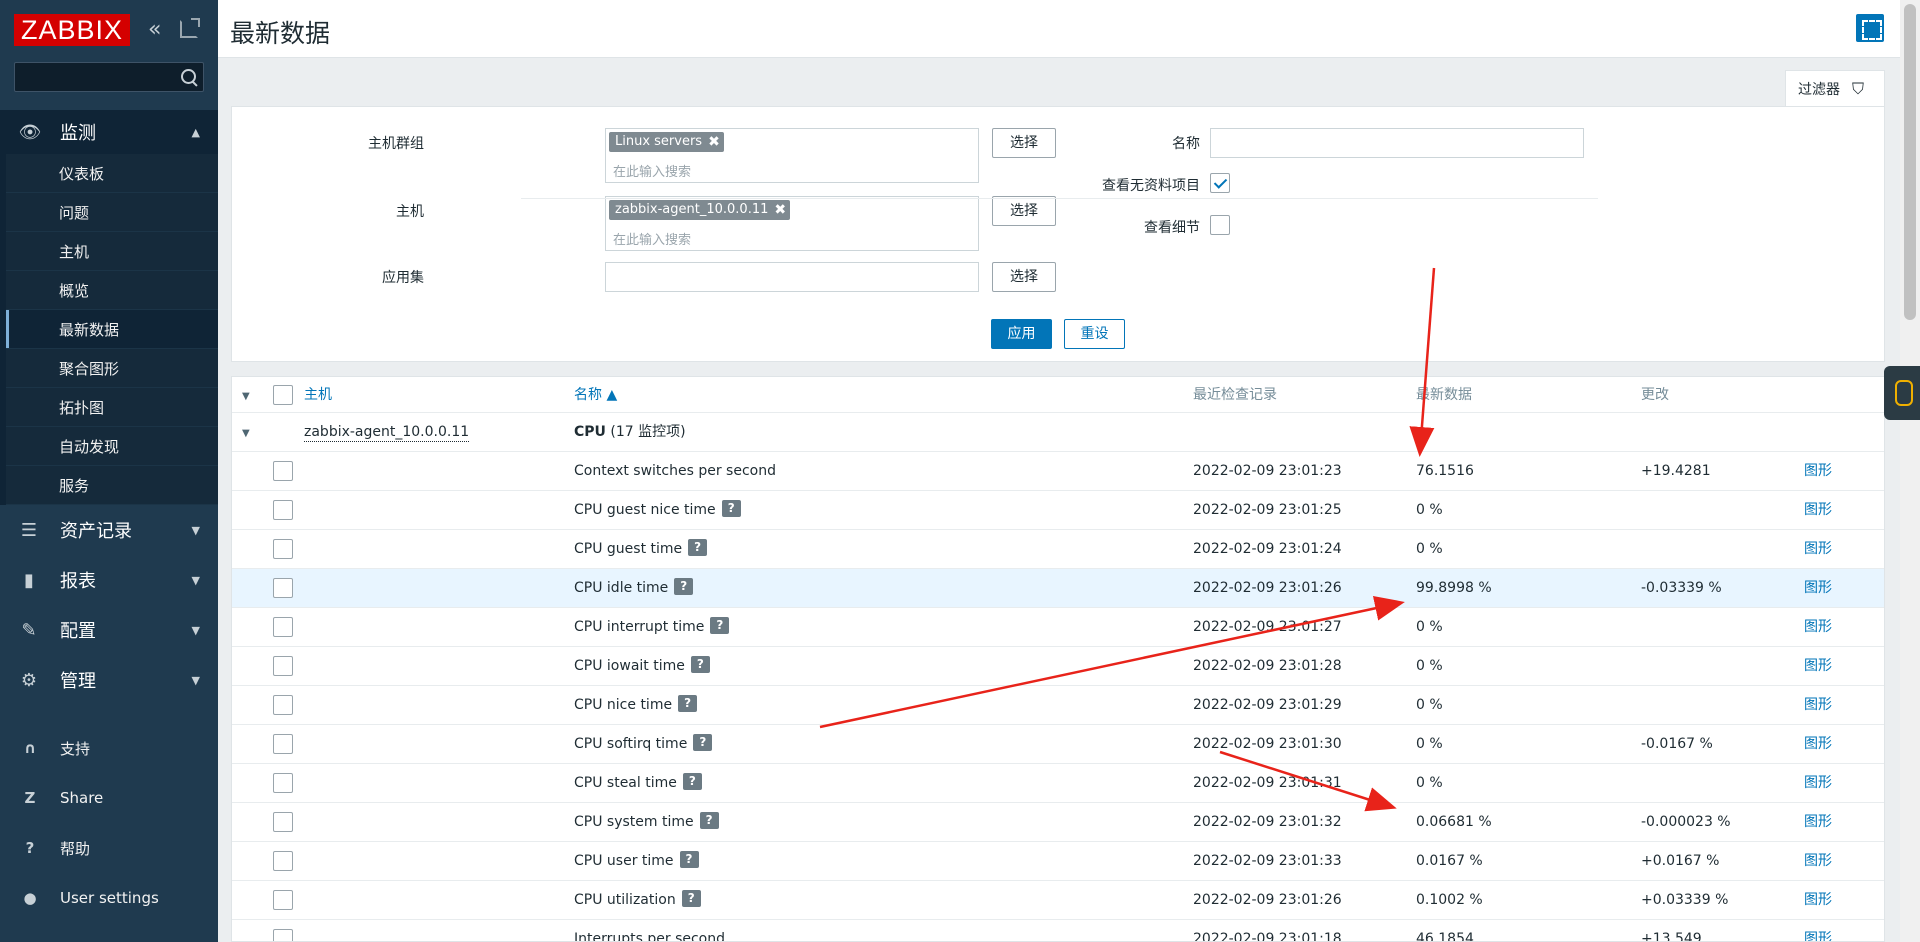 The width and height of the screenshot is (1920, 942). Describe the element at coordinates (109, 898) in the screenshot. I see `menu-user-settings: ● User settings` at that location.